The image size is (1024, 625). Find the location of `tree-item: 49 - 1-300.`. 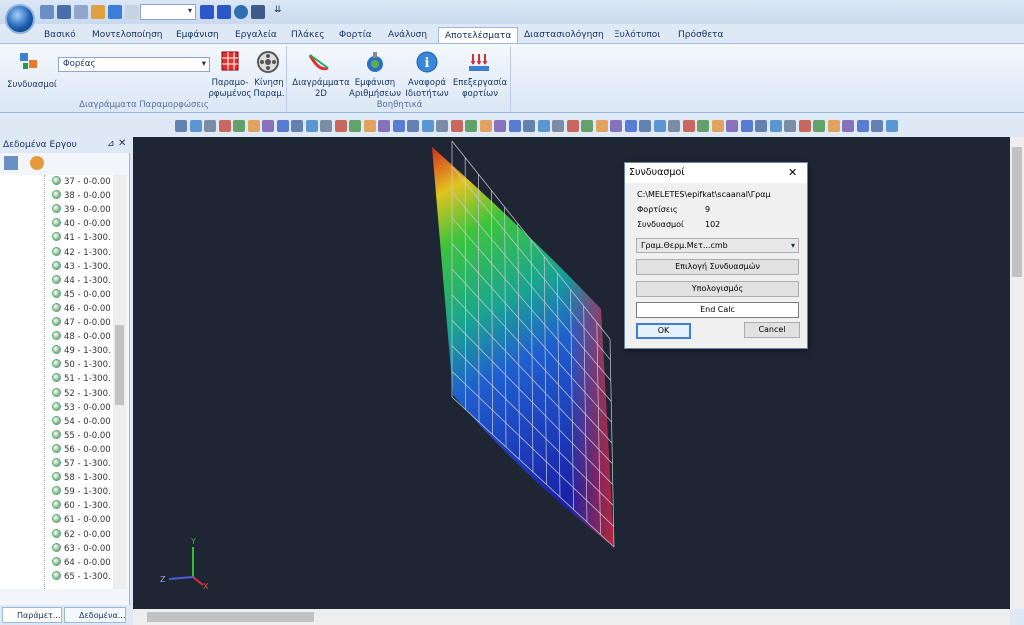

tree-item: 49 - 1-300. is located at coordinates (81, 351).